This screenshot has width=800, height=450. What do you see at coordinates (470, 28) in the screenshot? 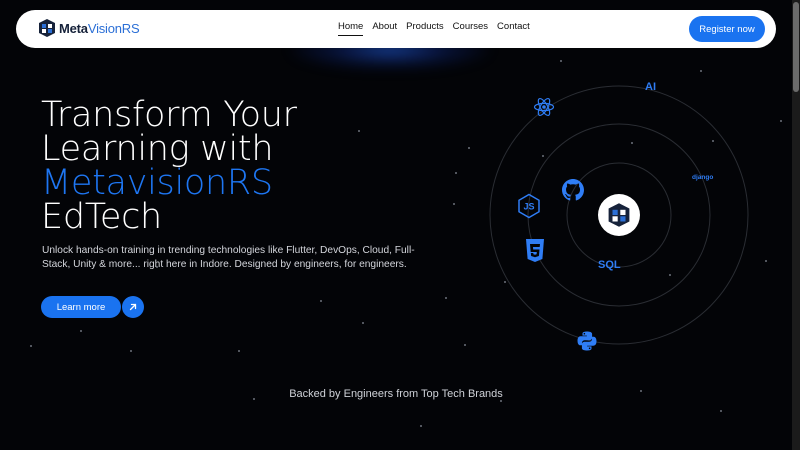
I see `nav-courses: Courses` at bounding box center [470, 28].